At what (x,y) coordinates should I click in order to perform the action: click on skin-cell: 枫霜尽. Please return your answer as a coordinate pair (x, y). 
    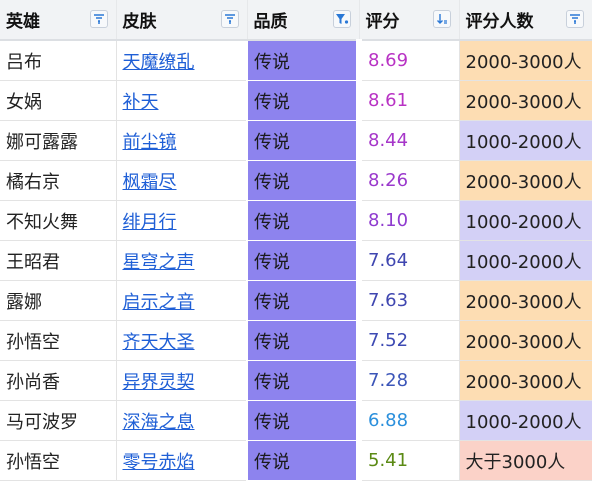
    Looking at the image, I should click on (182, 180).